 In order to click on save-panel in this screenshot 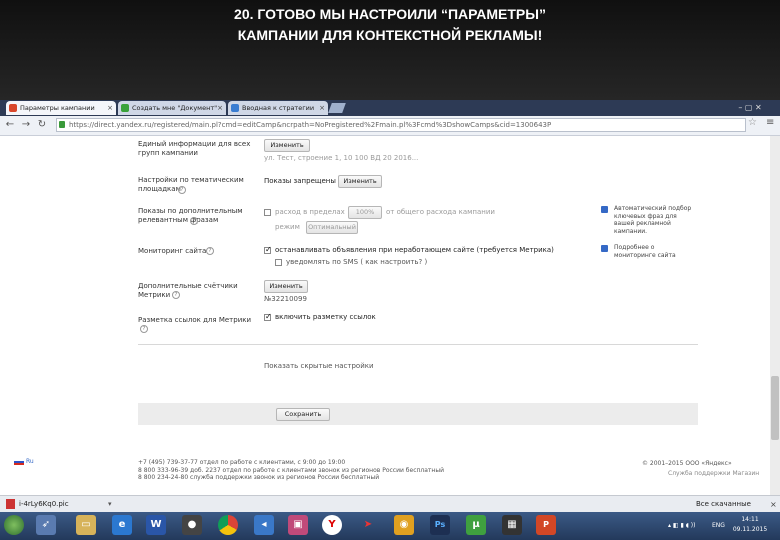, I will do `click(418, 414)`.